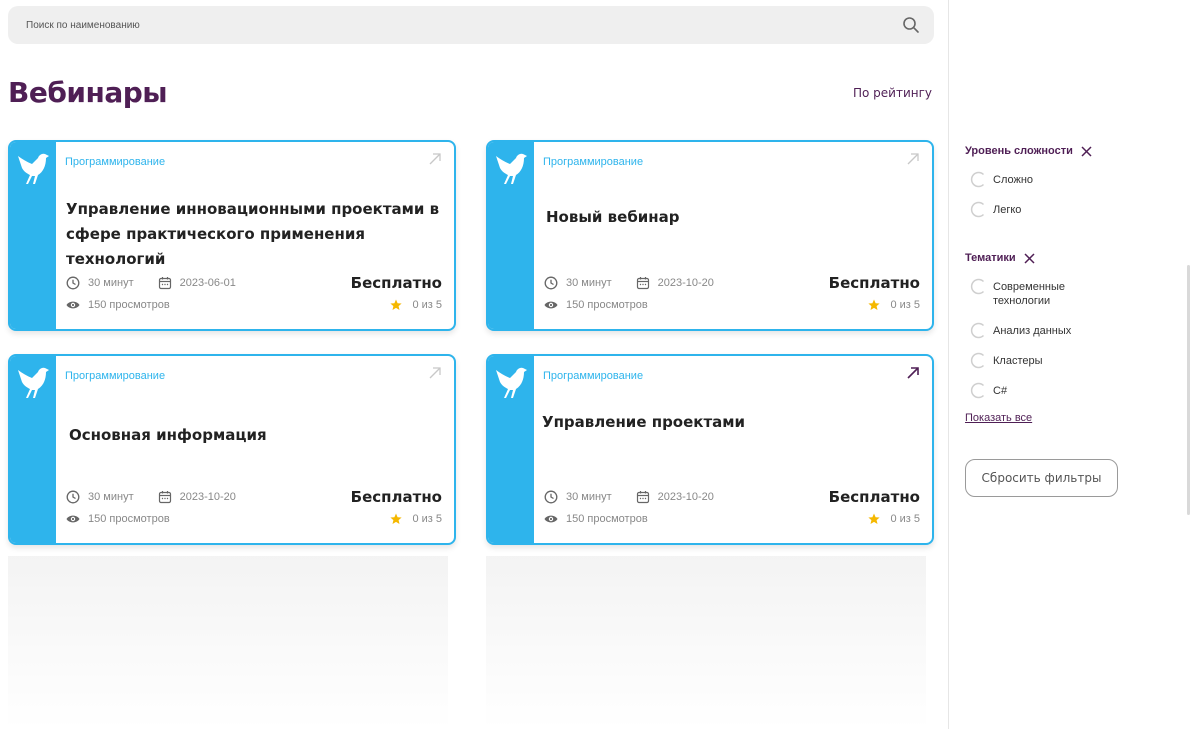  What do you see at coordinates (1036, 390) in the screenshot?
I see `filter-option-csharp: C#` at bounding box center [1036, 390].